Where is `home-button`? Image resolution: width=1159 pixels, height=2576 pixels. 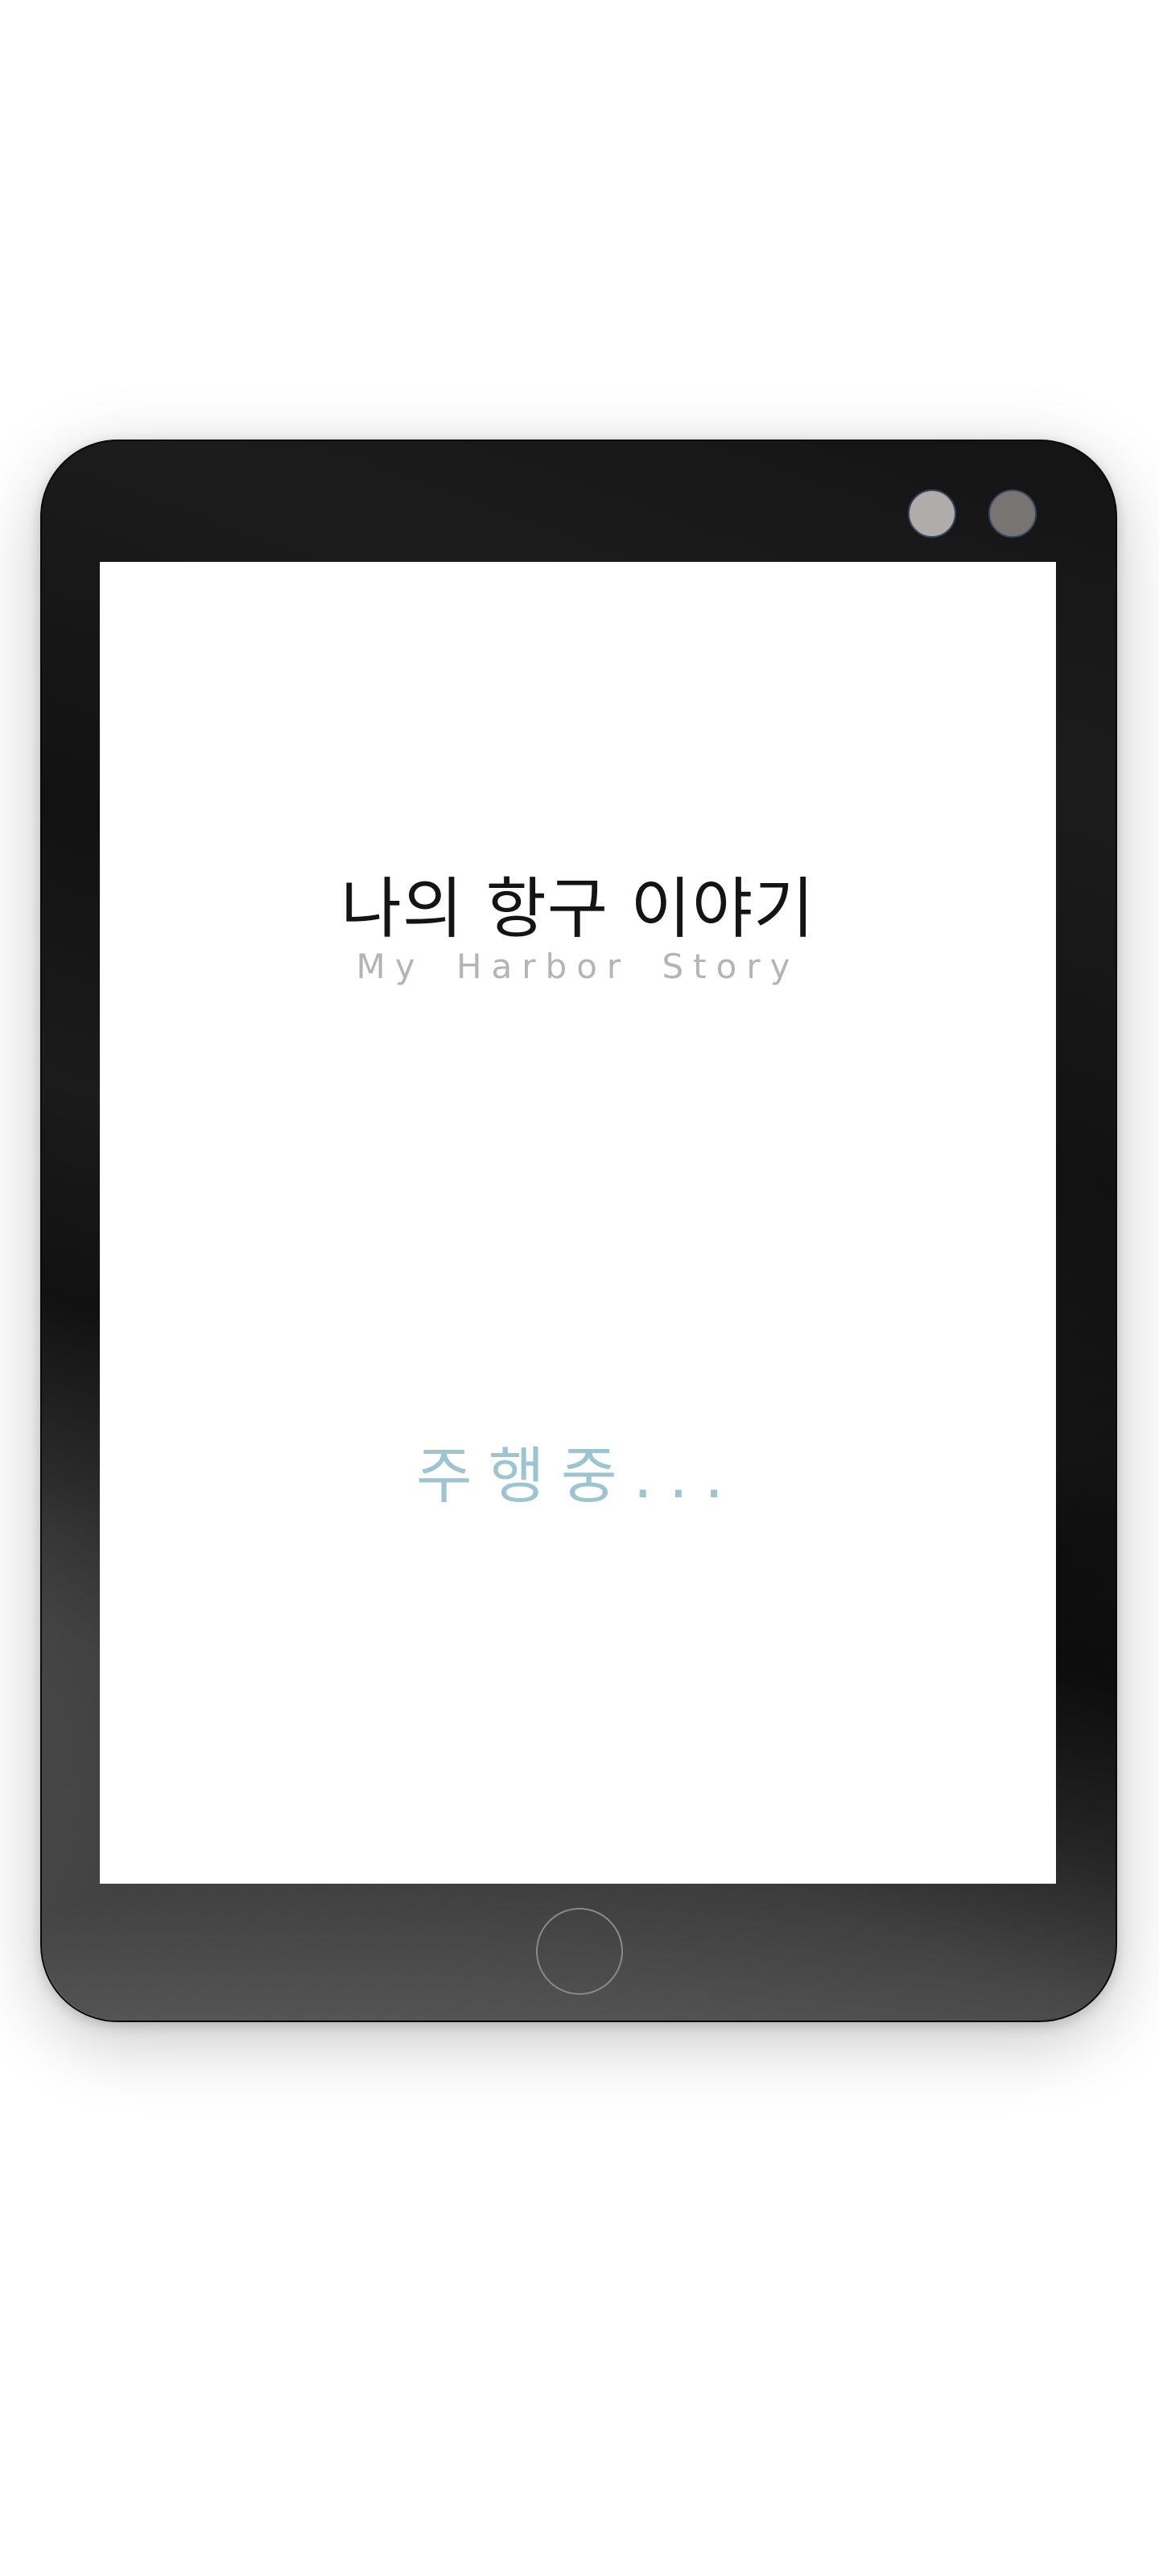
home-button is located at coordinates (579, 1951).